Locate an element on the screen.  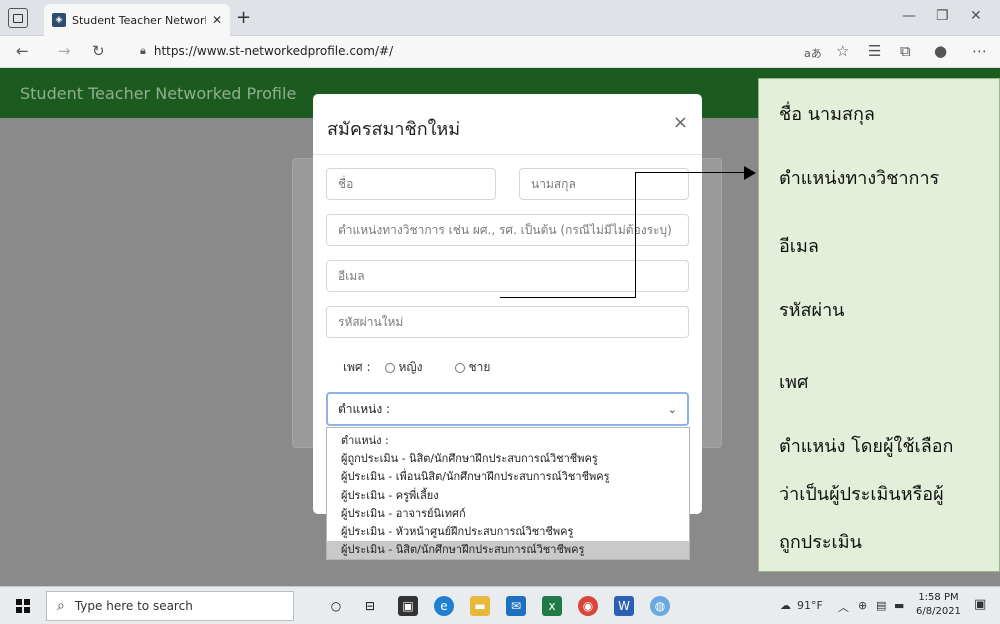
modal-divider is located at coordinates (507, 154).